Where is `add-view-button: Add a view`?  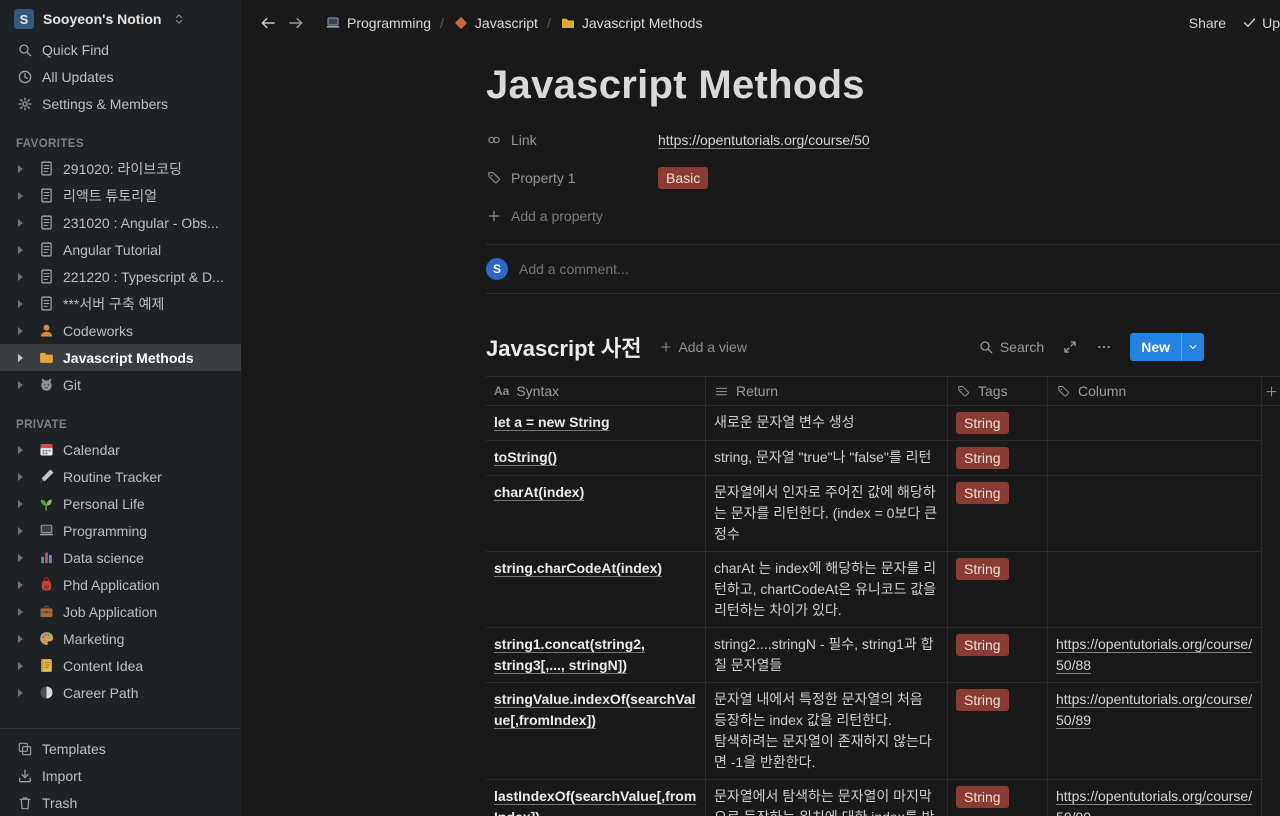
add-view-button: Add a view is located at coordinates (703, 347).